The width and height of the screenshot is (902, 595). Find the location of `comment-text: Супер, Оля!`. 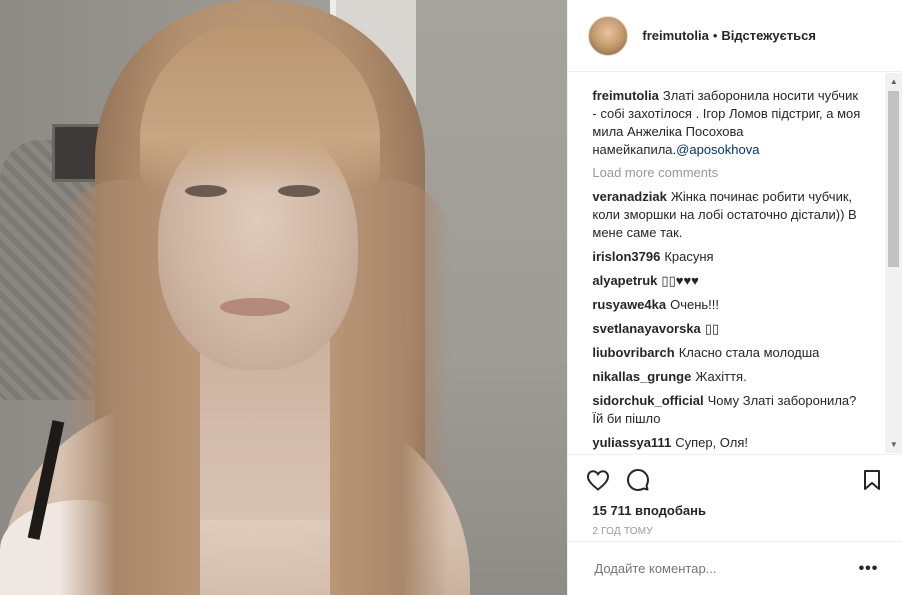

comment-text: Супер, Оля! is located at coordinates (712, 442).